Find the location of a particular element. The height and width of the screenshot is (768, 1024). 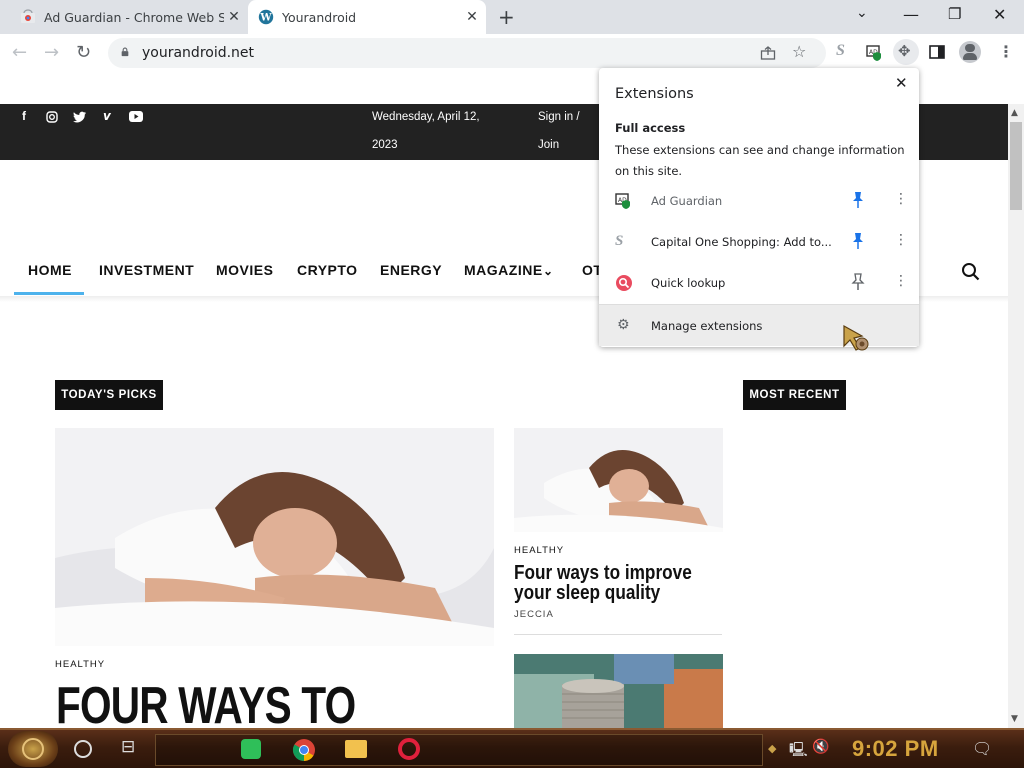

opera-icon is located at coordinates (409, 749).